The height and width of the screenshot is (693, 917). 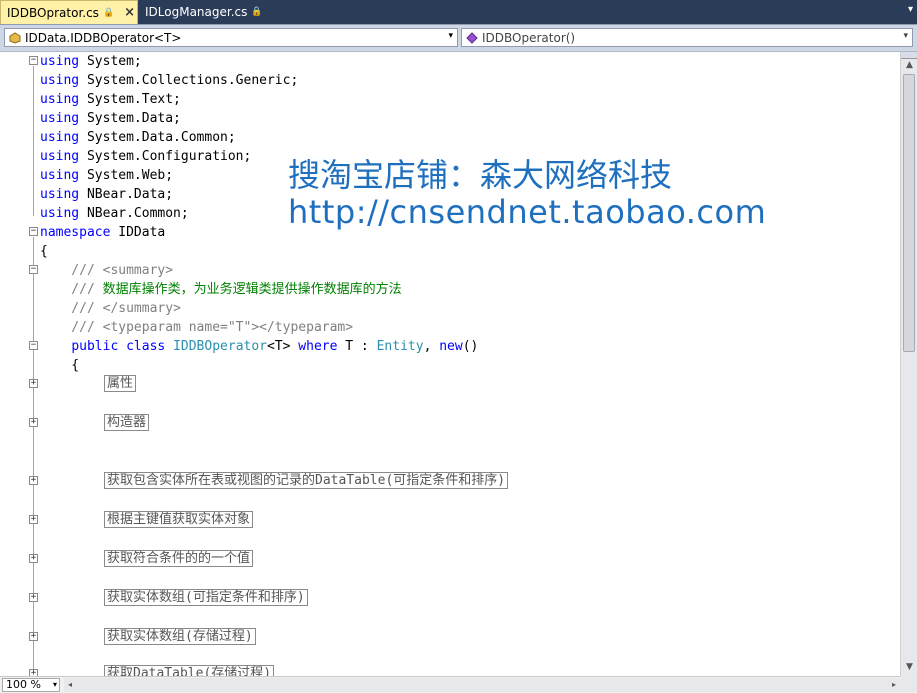 I want to click on close-icon: ×, so click(x=129, y=12).